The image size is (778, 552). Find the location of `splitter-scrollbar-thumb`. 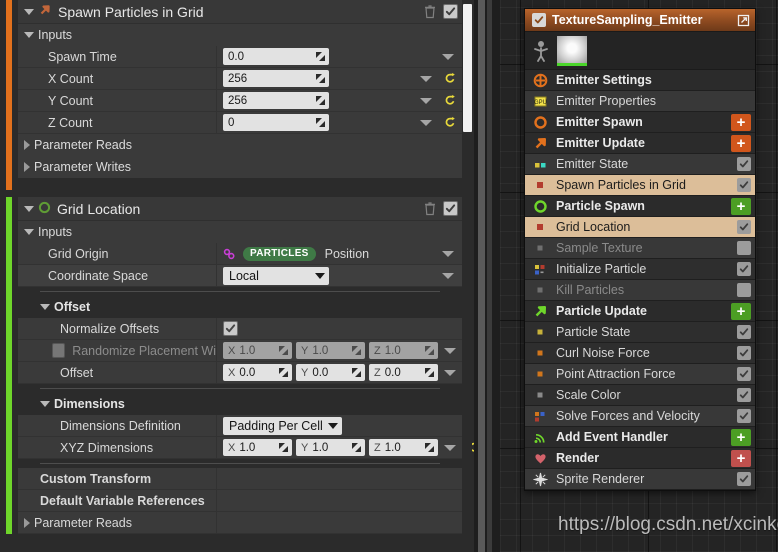

splitter-scrollbar-thumb is located at coordinates (481, 276).